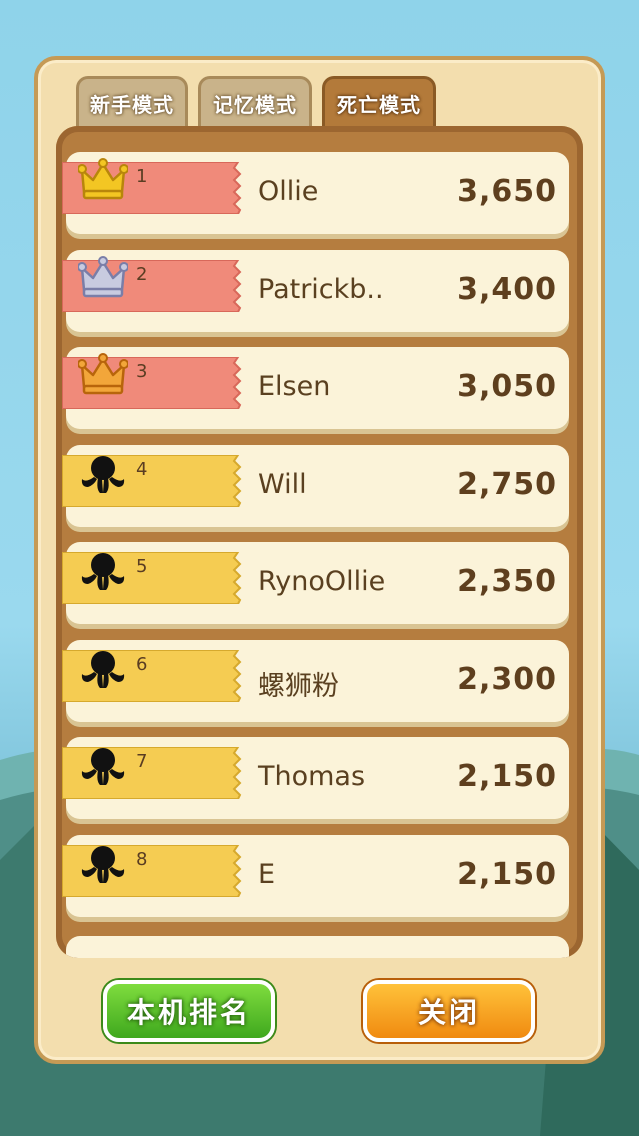  I want to click on tab-death-mode: 死亡模式, so click(379, 104).